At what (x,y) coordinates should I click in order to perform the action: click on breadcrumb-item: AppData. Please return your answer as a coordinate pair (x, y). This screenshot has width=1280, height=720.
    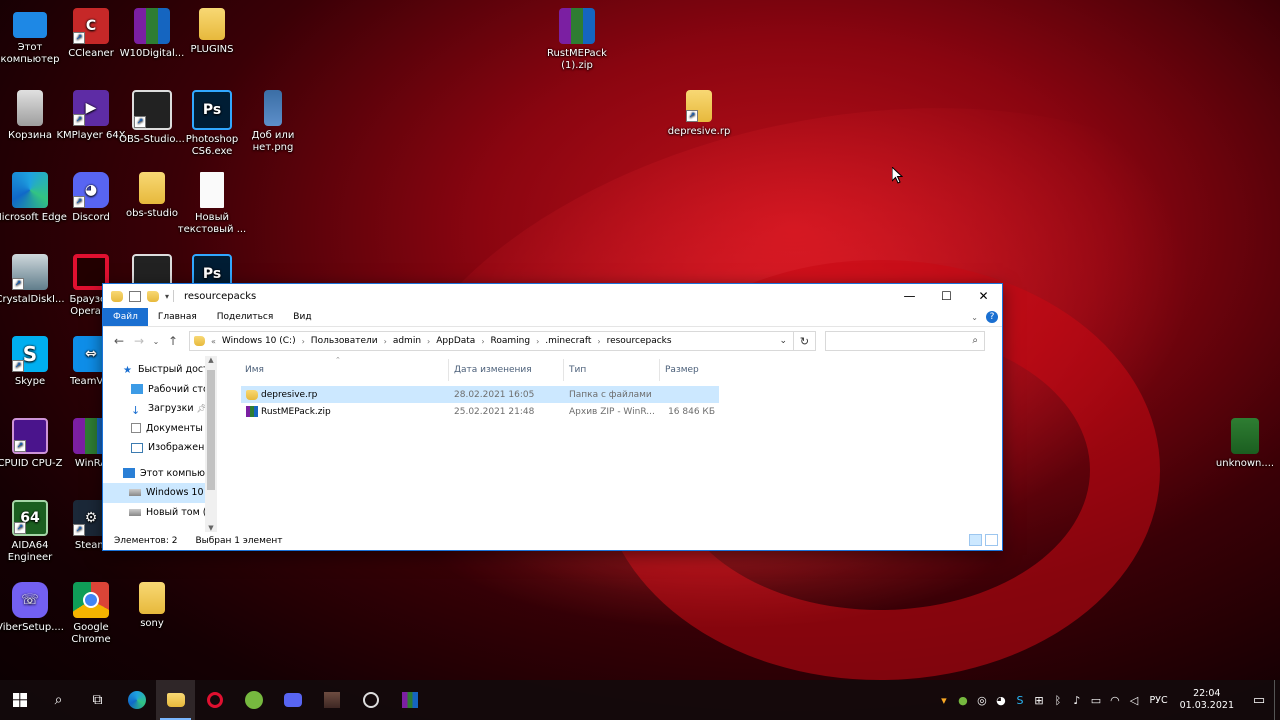
    Looking at the image, I should click on (455, 341).